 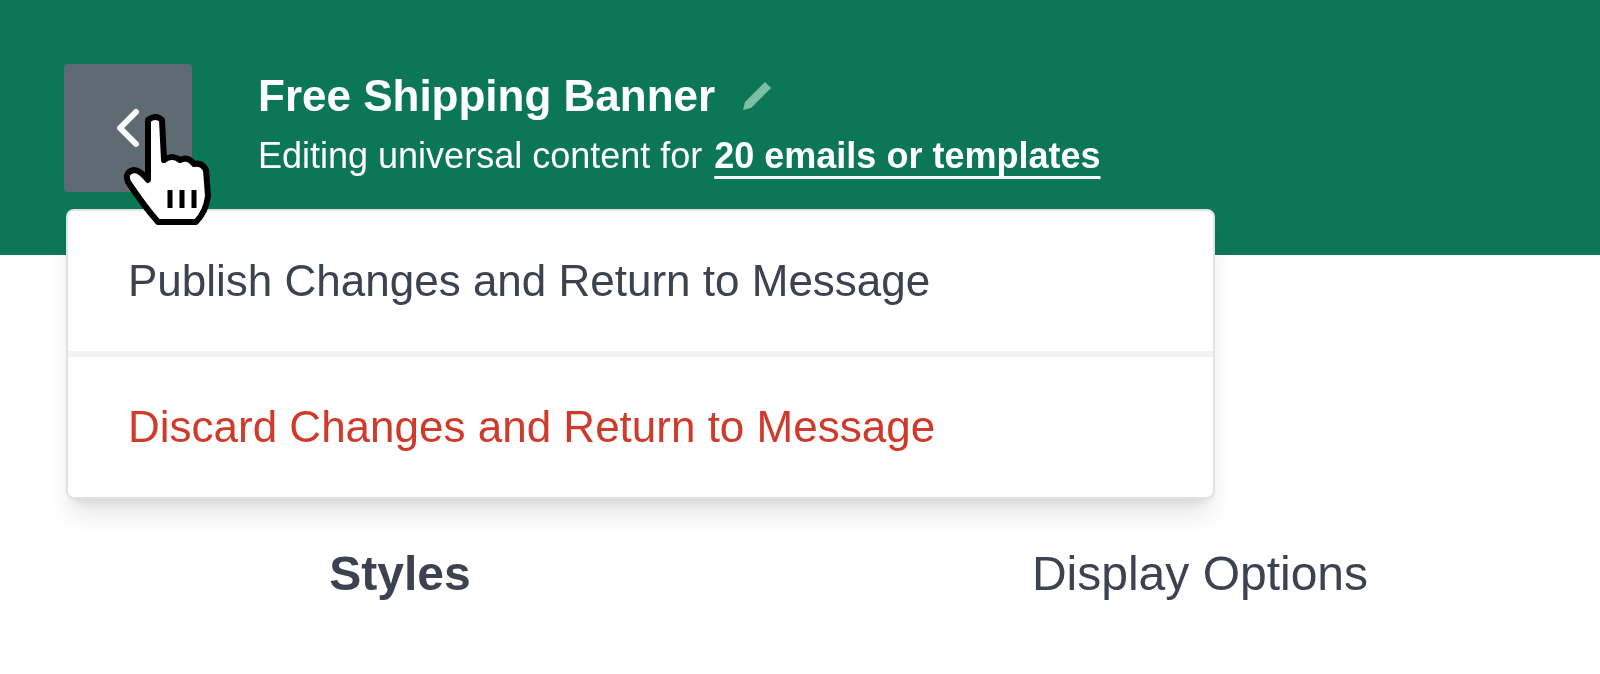 What do you see at coordinates (640, 281) in the screenshot?
I see `menu-item: Publish Changes and Return to Message` at bounding box center [640, 281].